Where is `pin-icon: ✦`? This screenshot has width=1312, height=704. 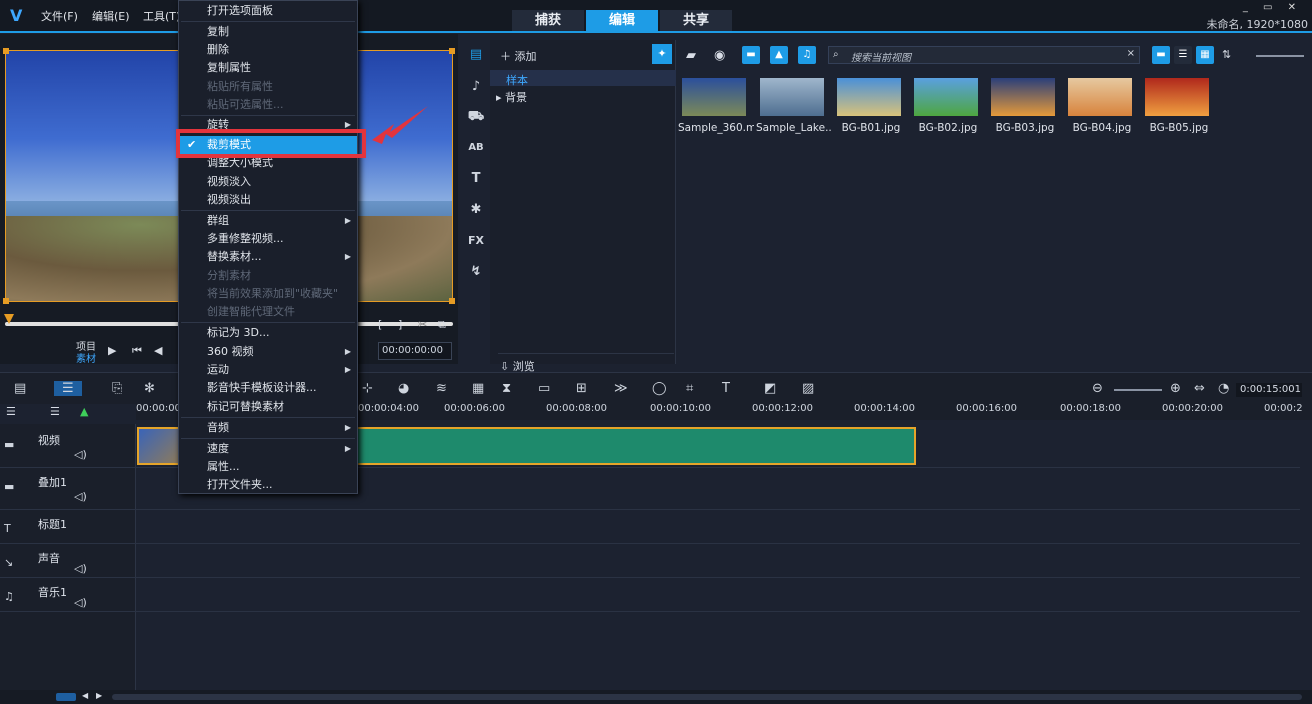 pin-icon: ✦ is located at coordinates (662, 54).